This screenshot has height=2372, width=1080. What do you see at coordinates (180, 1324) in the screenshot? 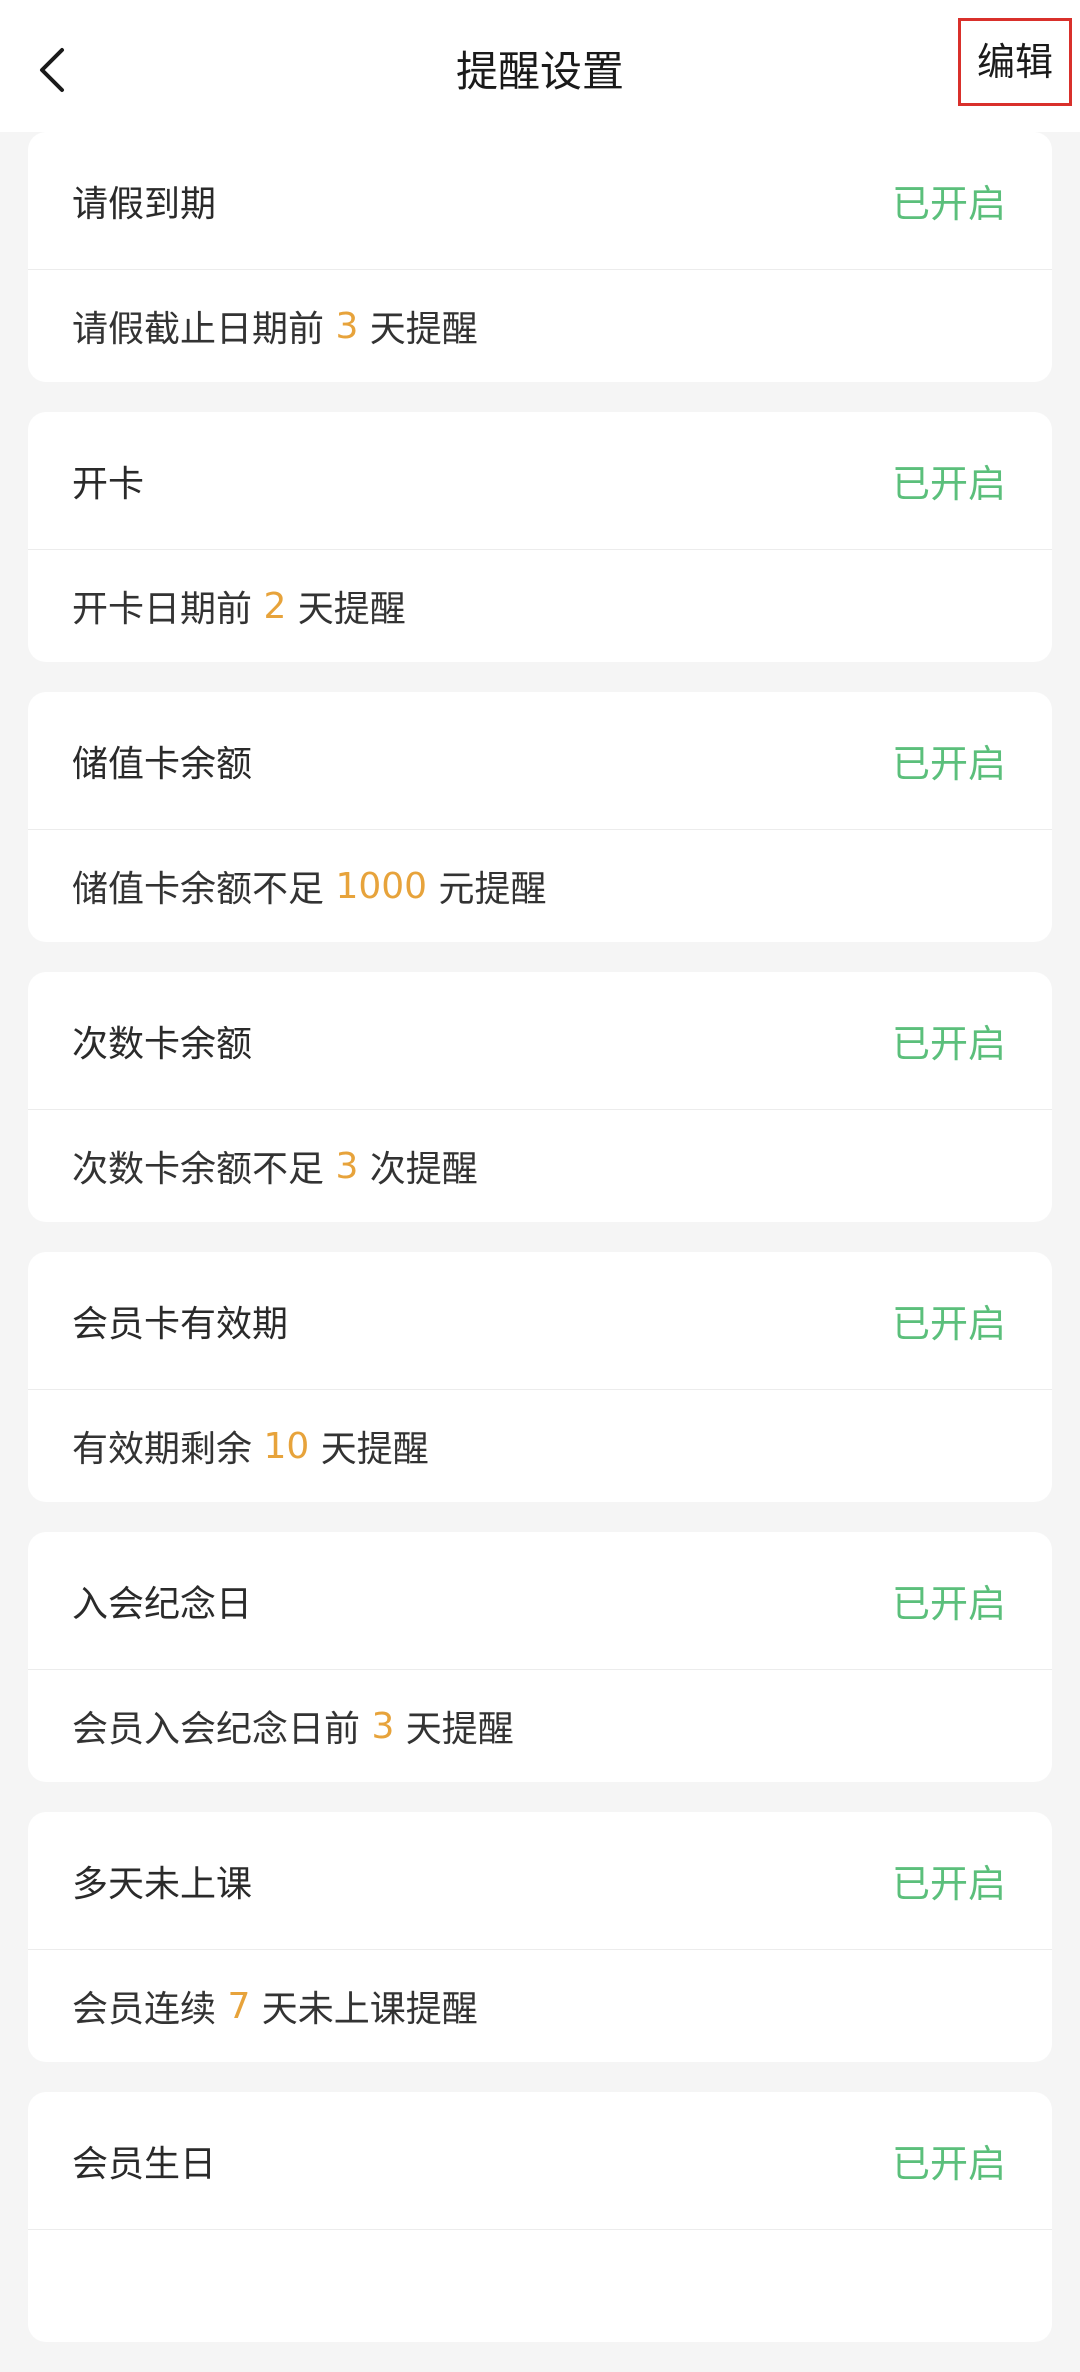
I see `reminder-name: 会员卡有效期` at bounding box center [180, 1324].